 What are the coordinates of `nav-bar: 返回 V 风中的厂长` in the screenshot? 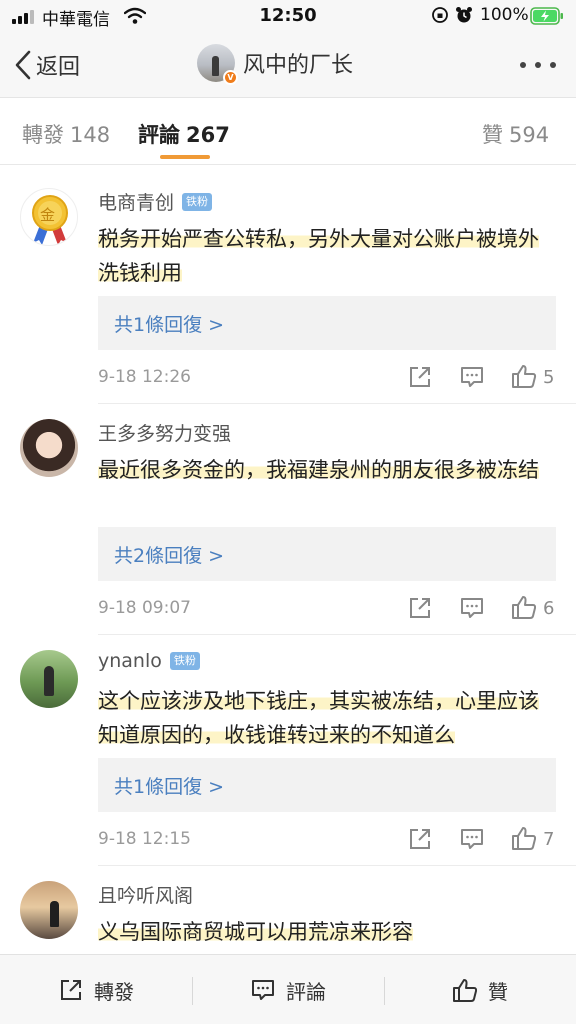 It's located at (288, 65).